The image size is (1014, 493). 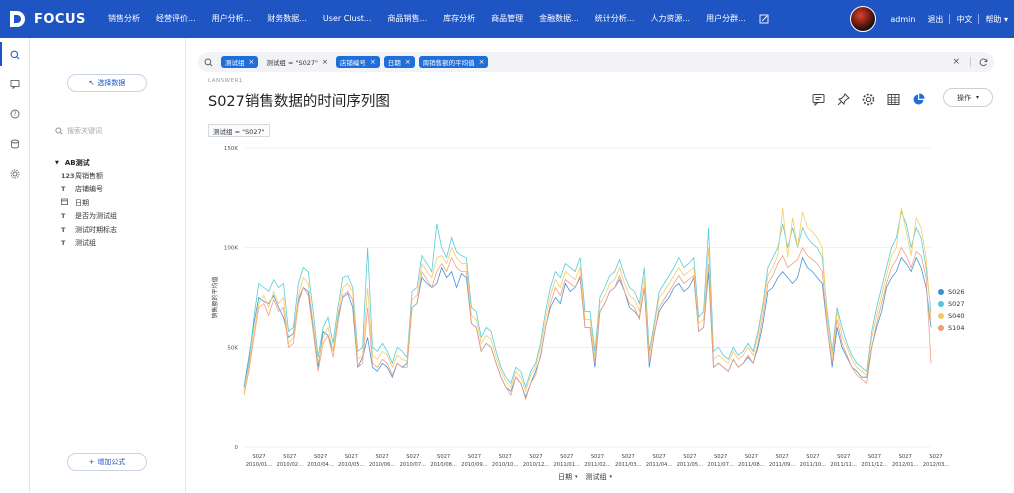 What do you see at coordinates (951, 328) in the screenshot?
I see `legend-item: S104` at bounding box center [951, 328].